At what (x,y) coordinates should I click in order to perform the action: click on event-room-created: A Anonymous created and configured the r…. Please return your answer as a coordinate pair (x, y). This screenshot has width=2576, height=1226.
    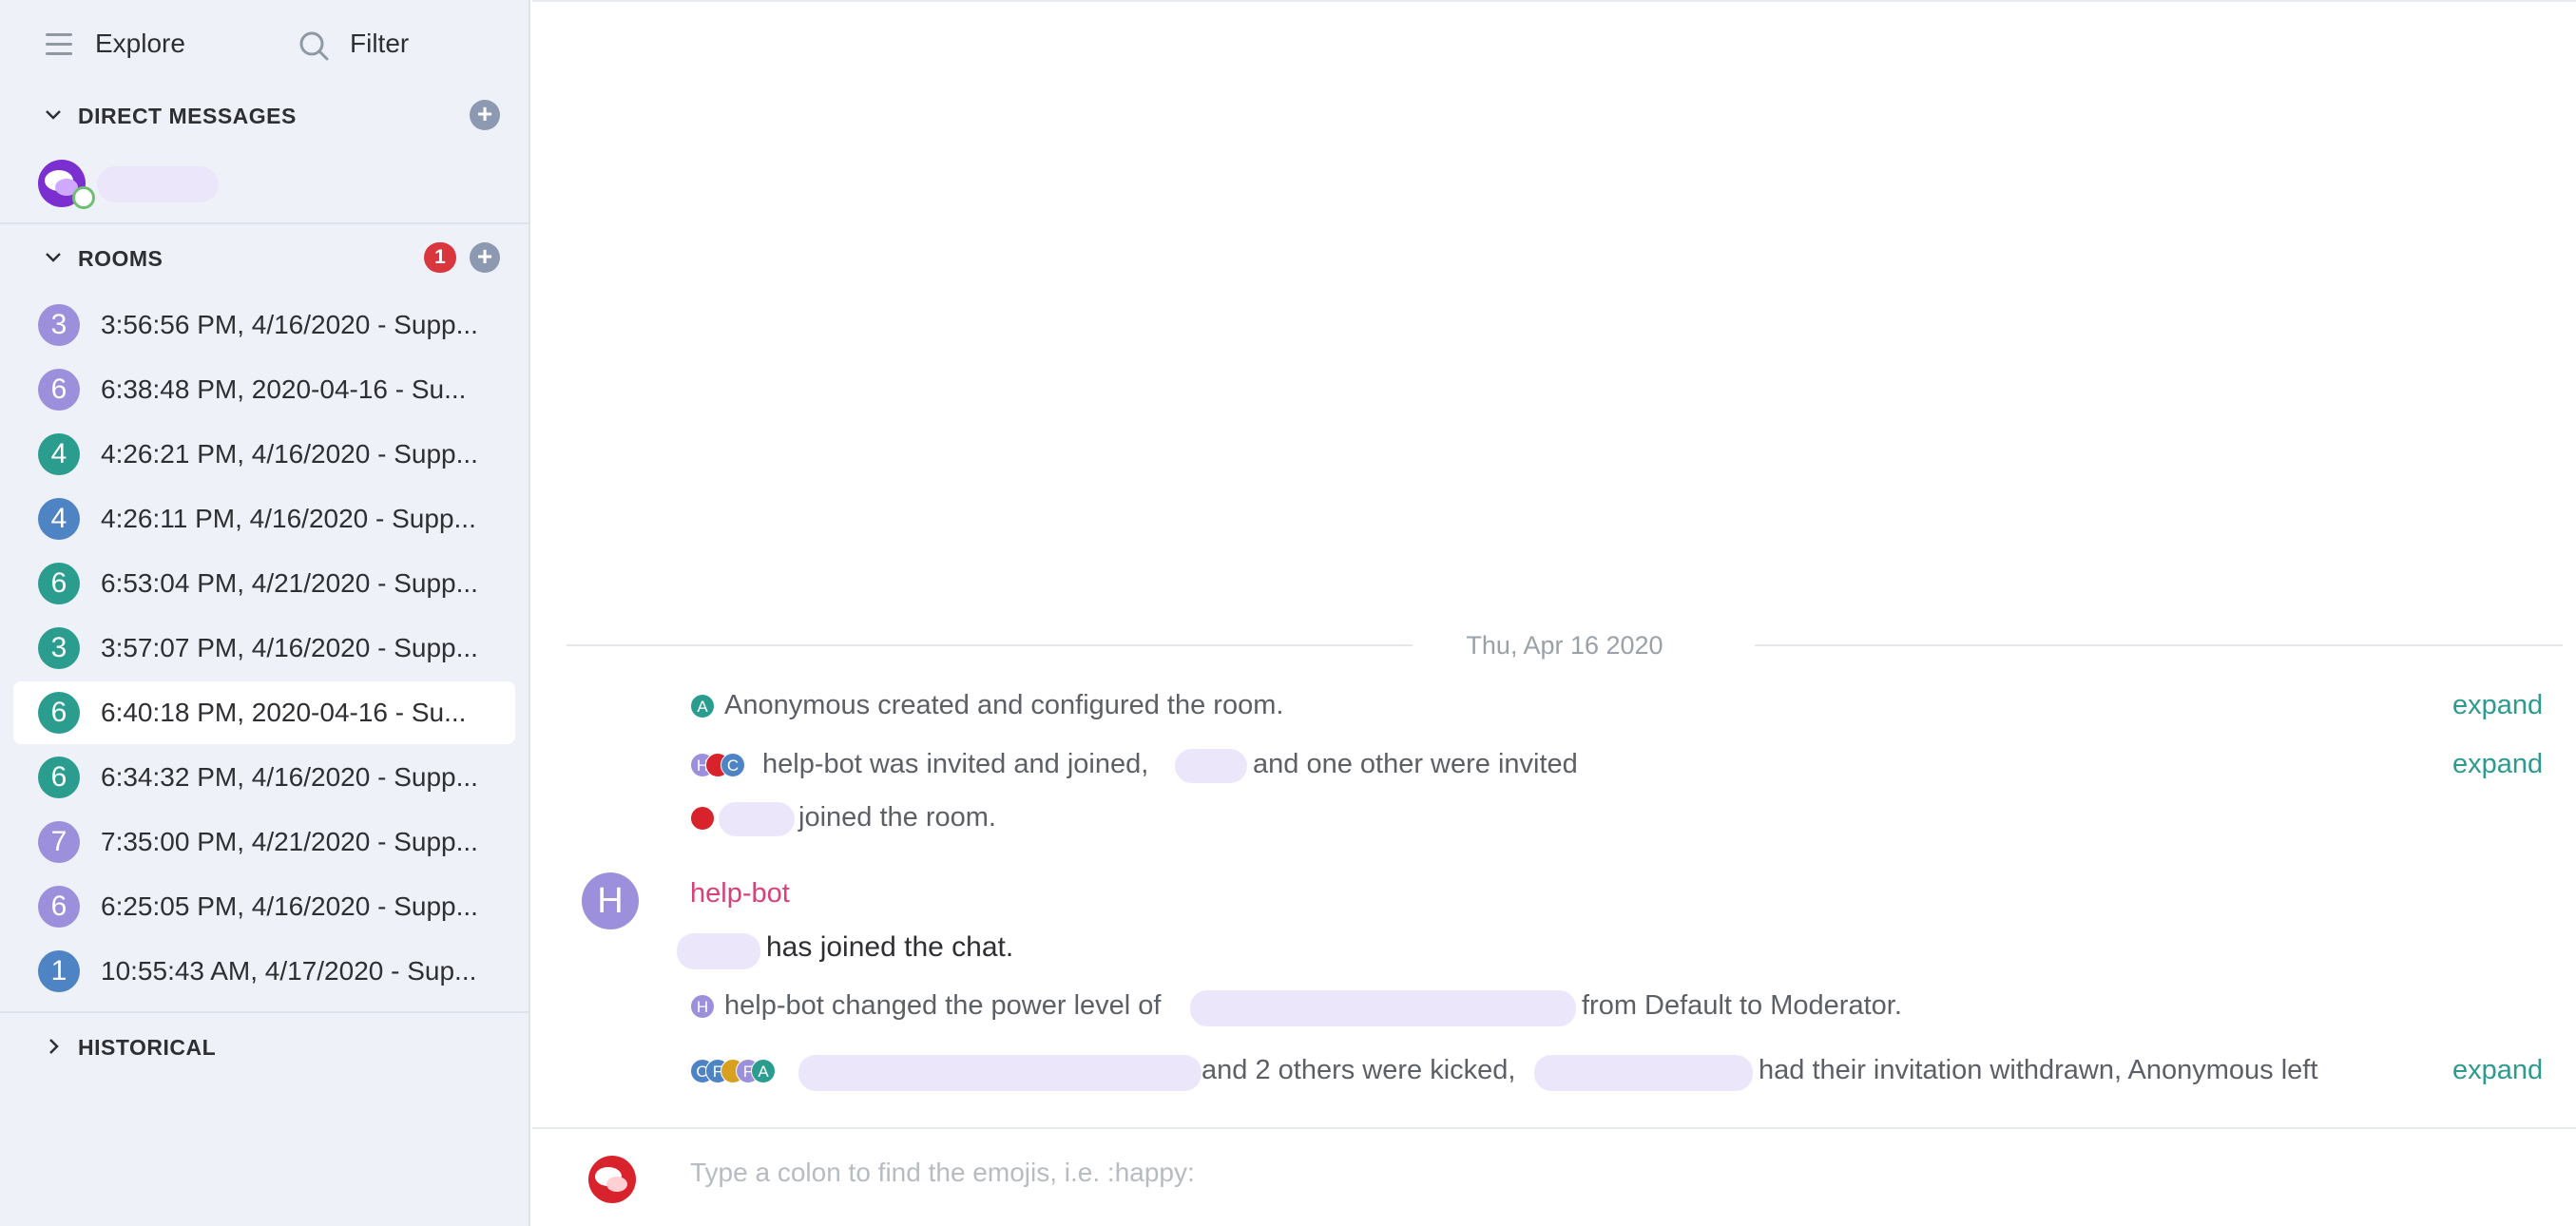
    Looking at the image, I should click on (1627, 705).